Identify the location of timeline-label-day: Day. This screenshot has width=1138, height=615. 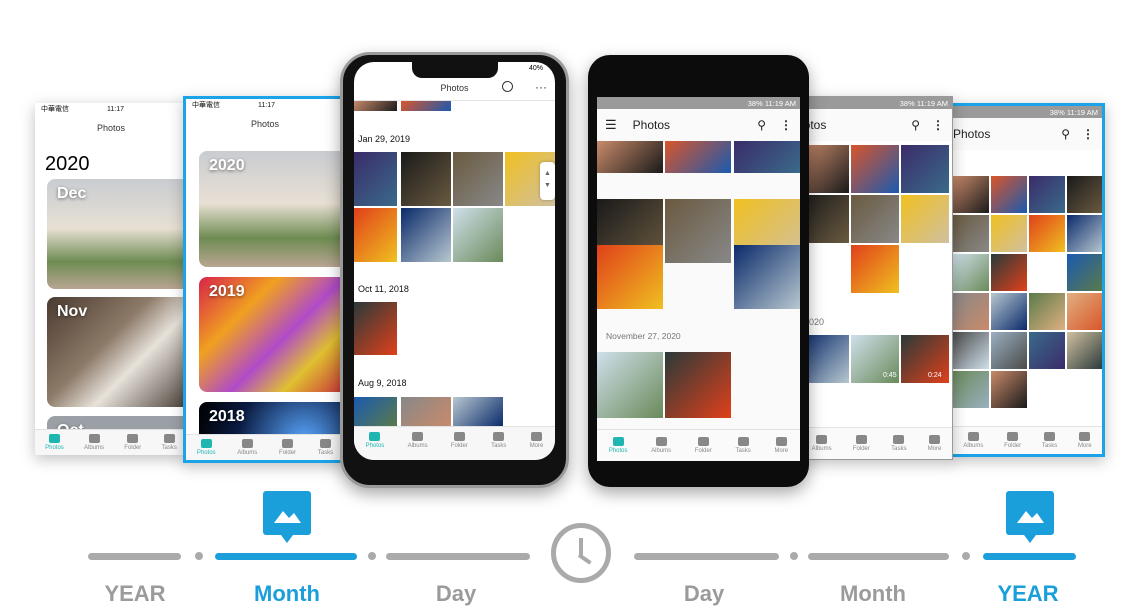
(456, 593).